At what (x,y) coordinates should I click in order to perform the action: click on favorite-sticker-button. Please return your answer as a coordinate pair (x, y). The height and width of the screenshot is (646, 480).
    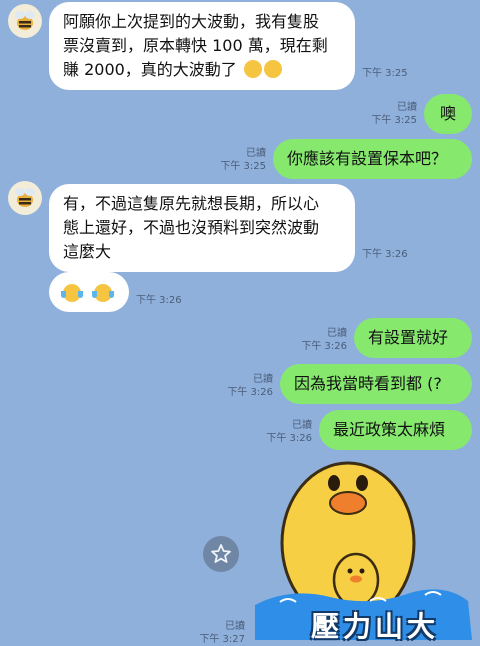
    Looking at the image, I should click on (221, 554).